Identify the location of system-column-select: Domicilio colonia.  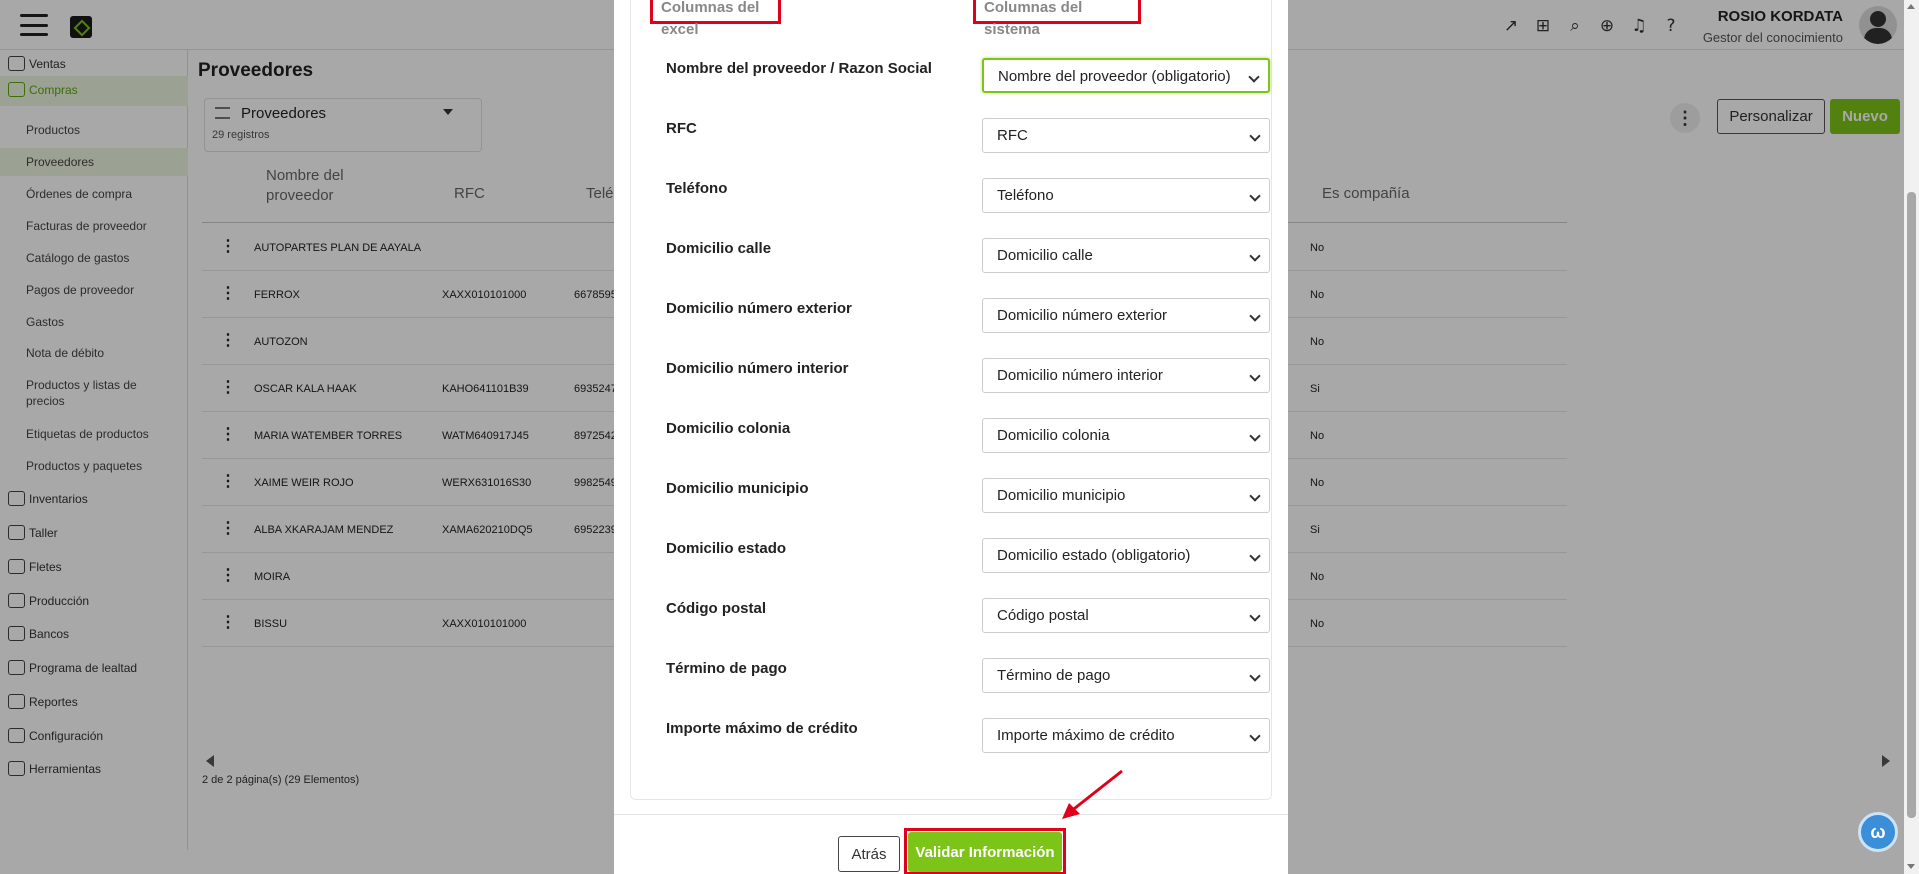
(1126, 435).